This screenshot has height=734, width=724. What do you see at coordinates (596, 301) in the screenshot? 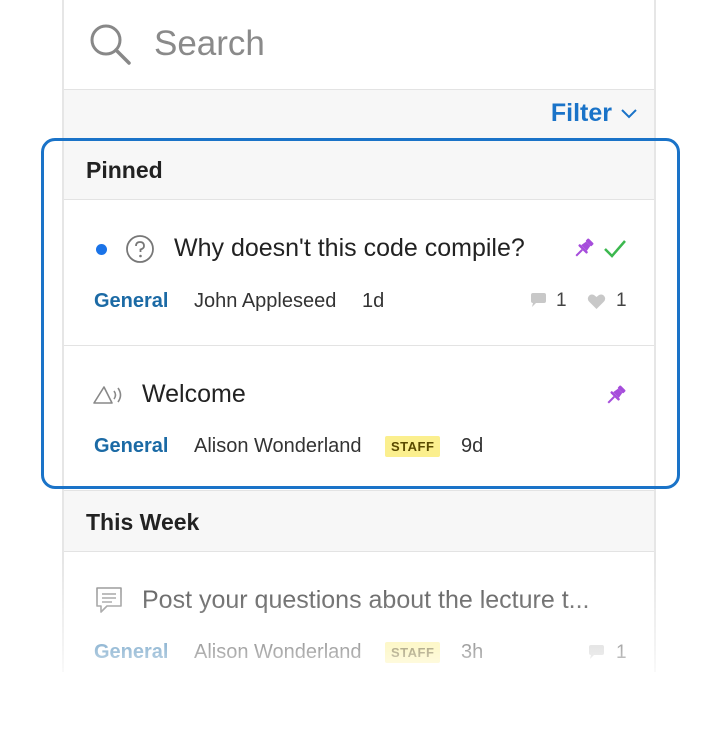
I see `heart-icon` at bounding box center [596, 301].